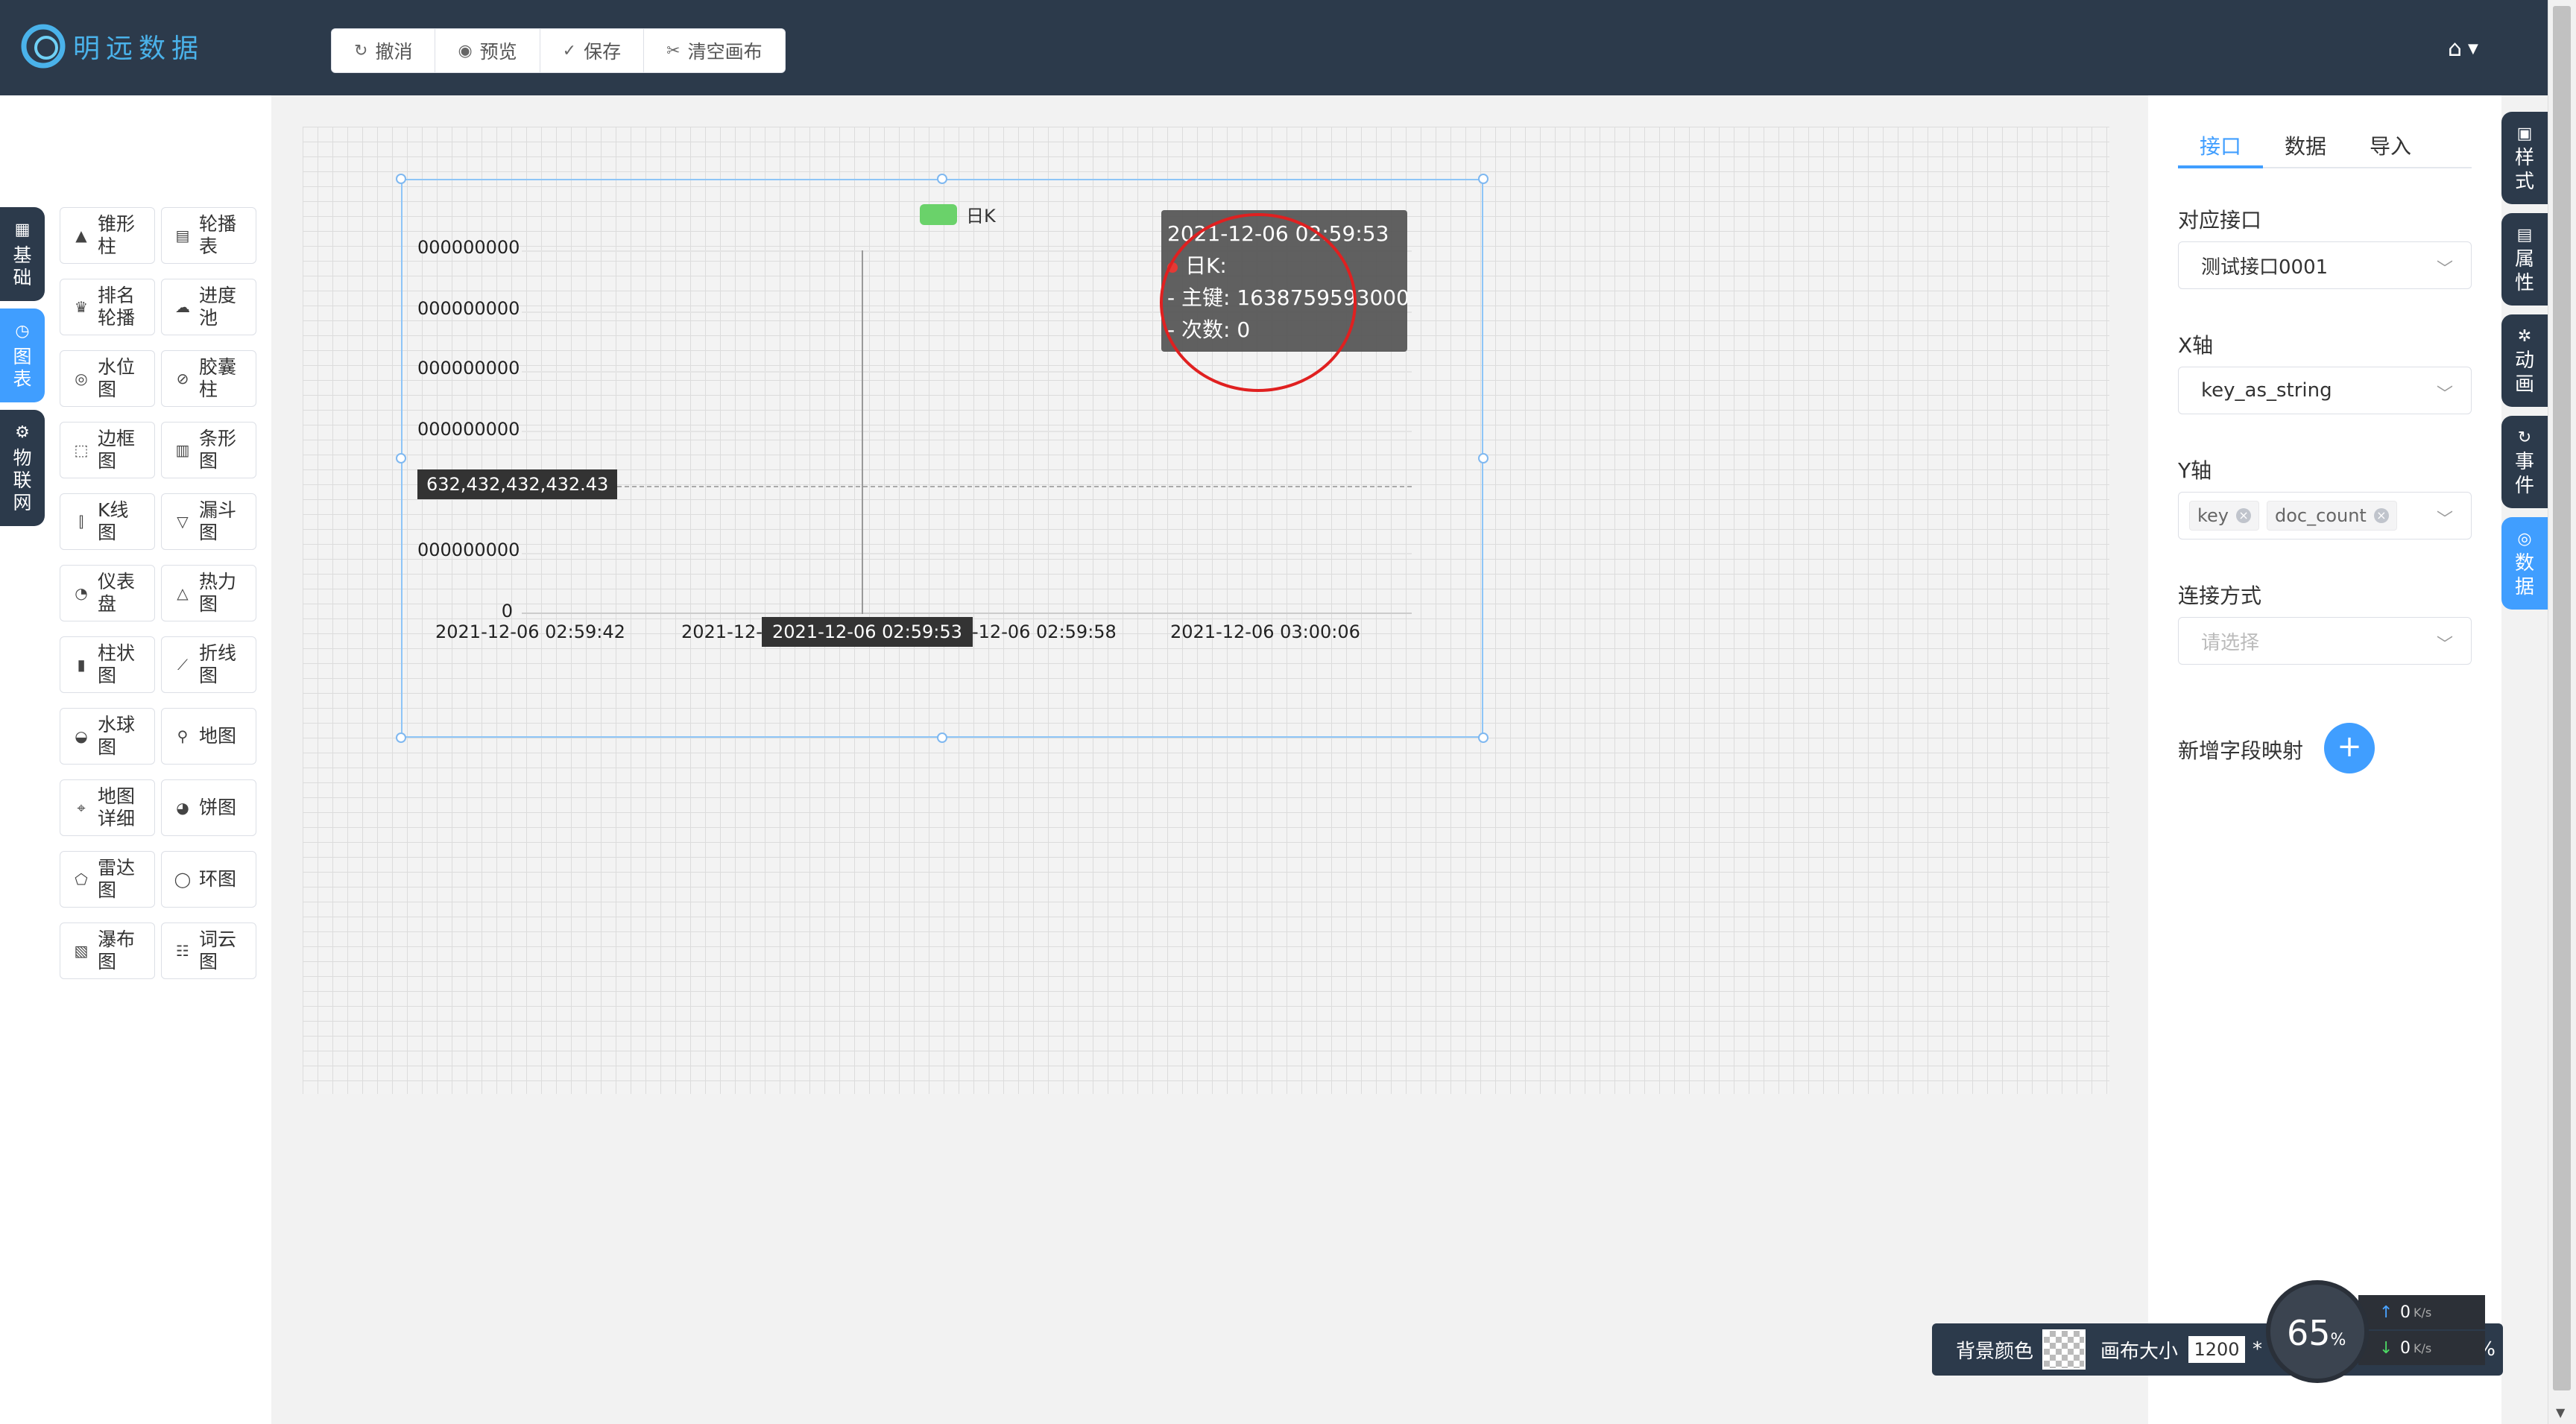 This screenshot has width=2576, height=1424. I want to click on preview-label: 预览, so click(498, 52).